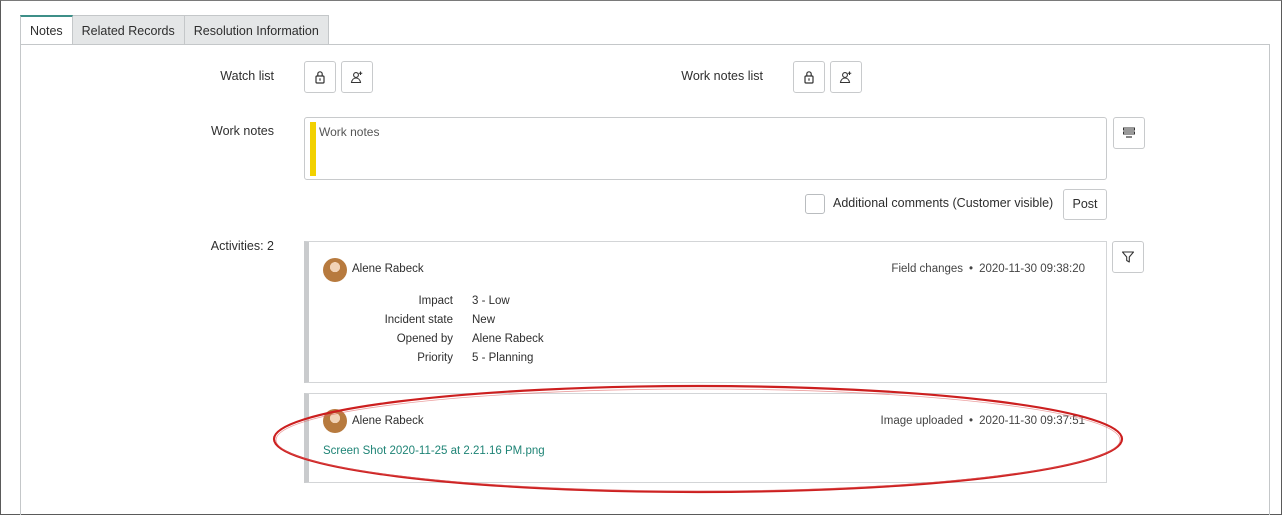 The height and width of the screenshot is (515, 1282). I want to click on tab-related-records: Related Records, so click(128, 30).